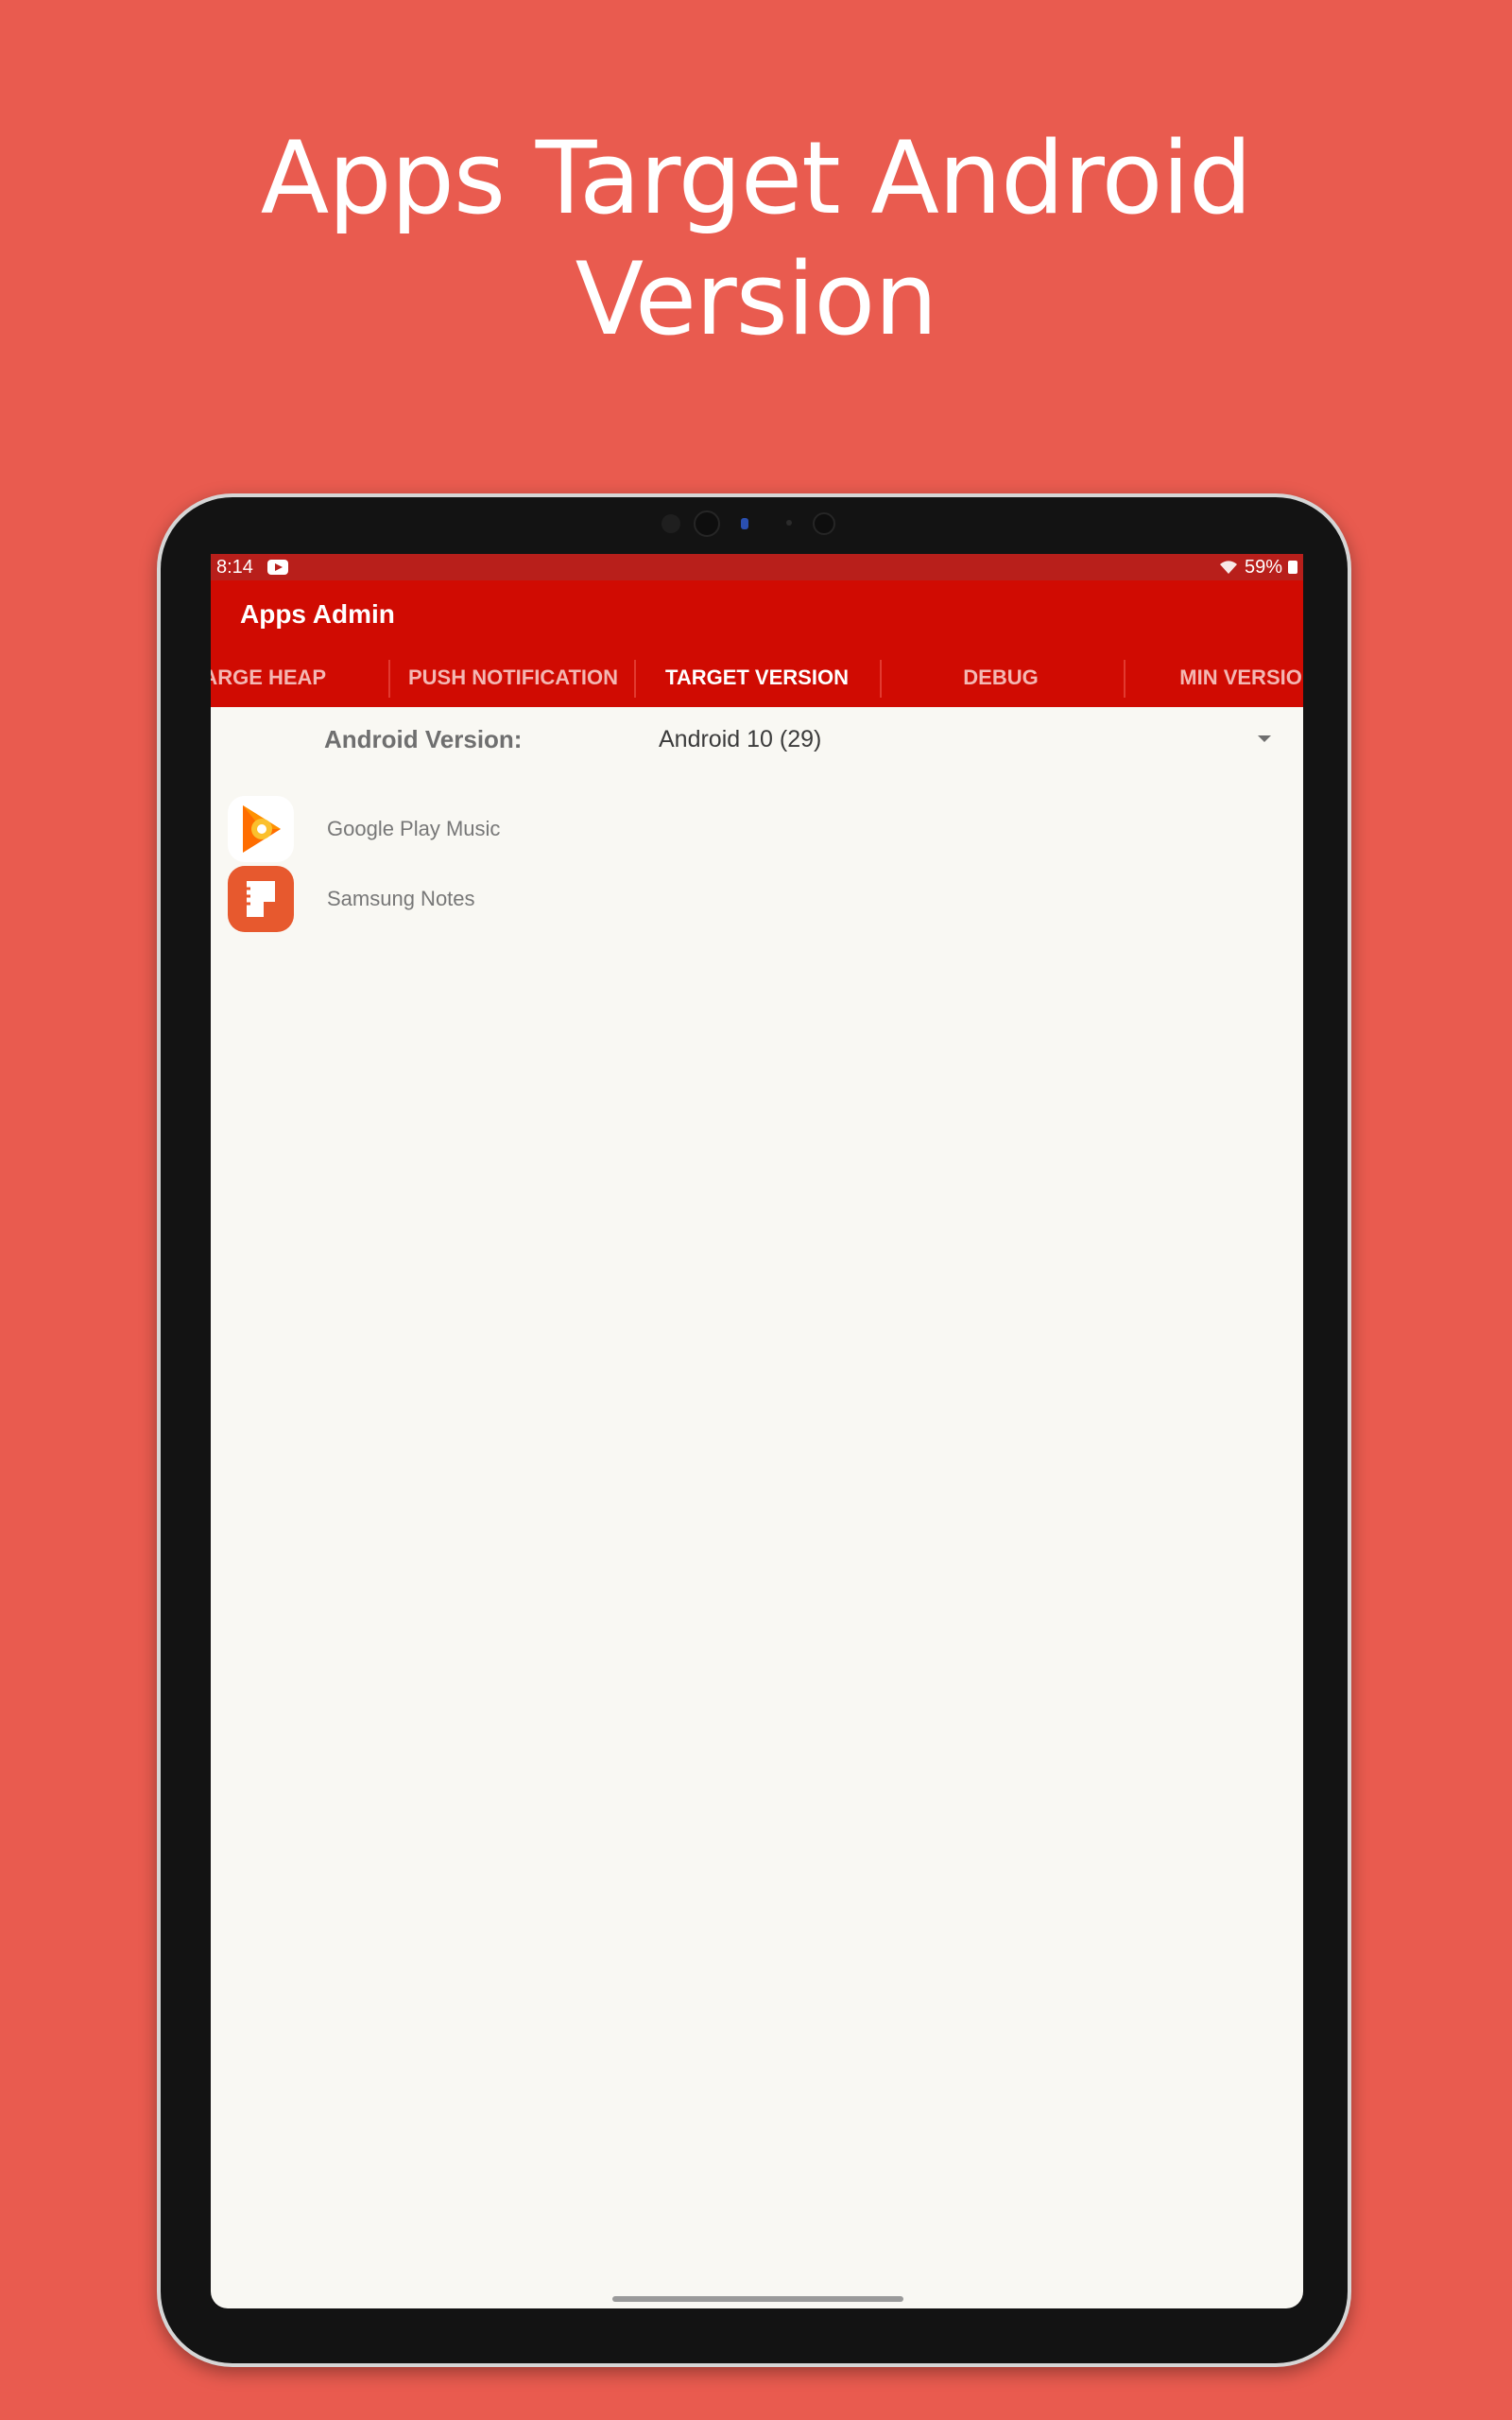 This screenshot has width=1512, height=2420. I want to click on tab-large-heap: LARGE HEAP, so click(296, 678).